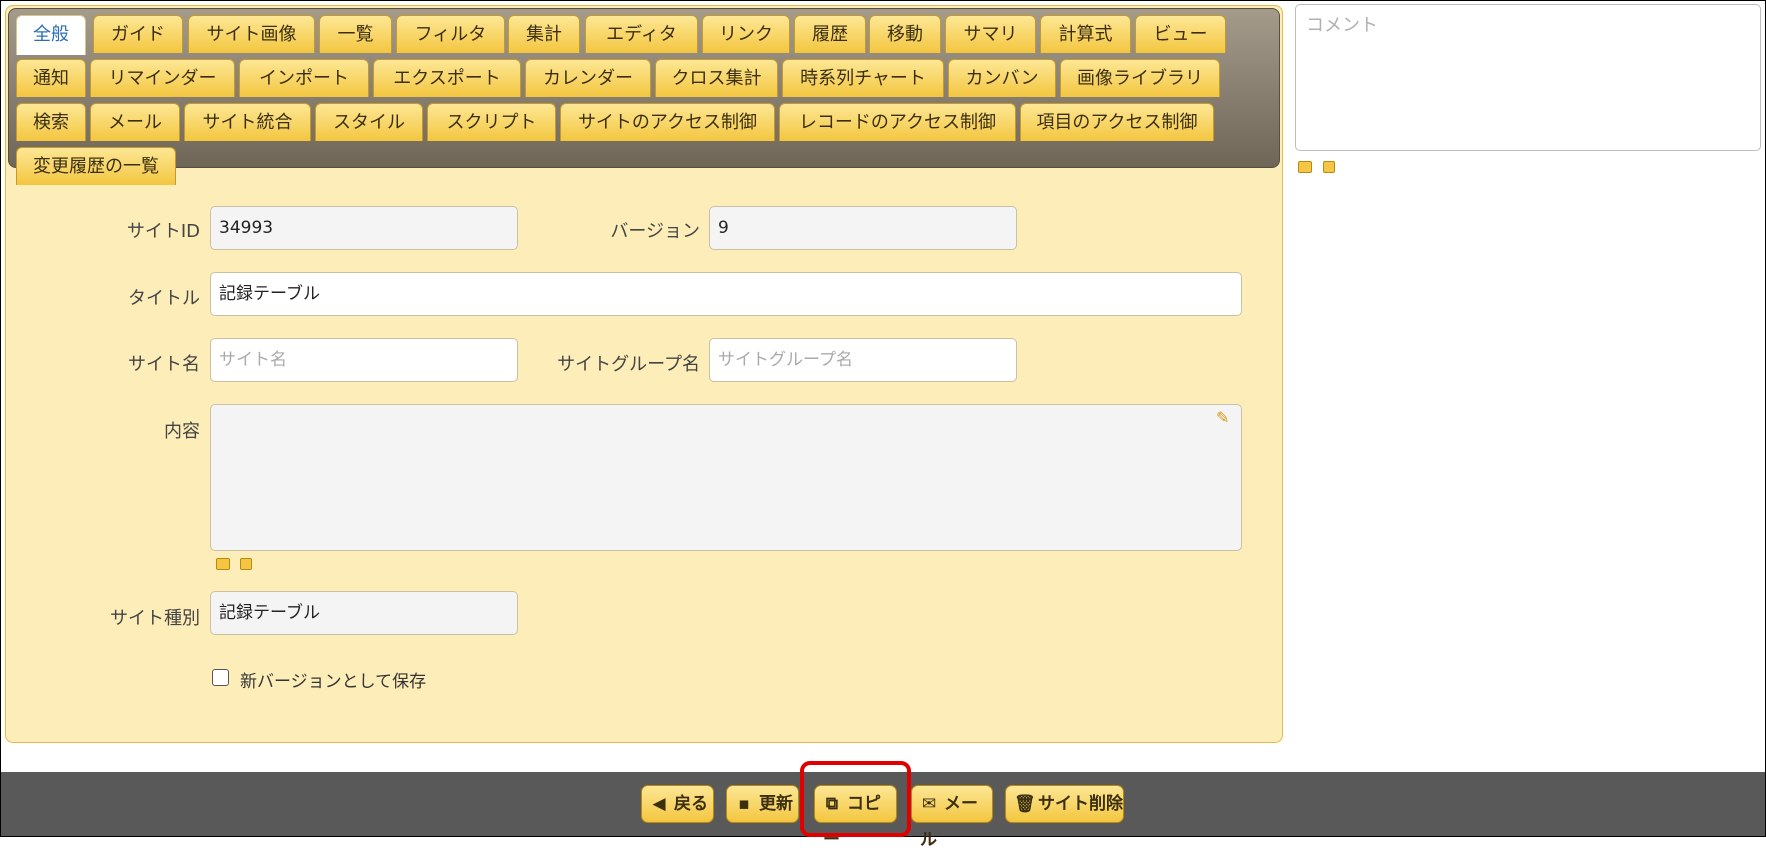 This screenshot has width=1766, height=858. What do you see at coordinates (929, 804) in the screenshot?
I see `mail-icon: ✉` at bounding box center [929, 804].